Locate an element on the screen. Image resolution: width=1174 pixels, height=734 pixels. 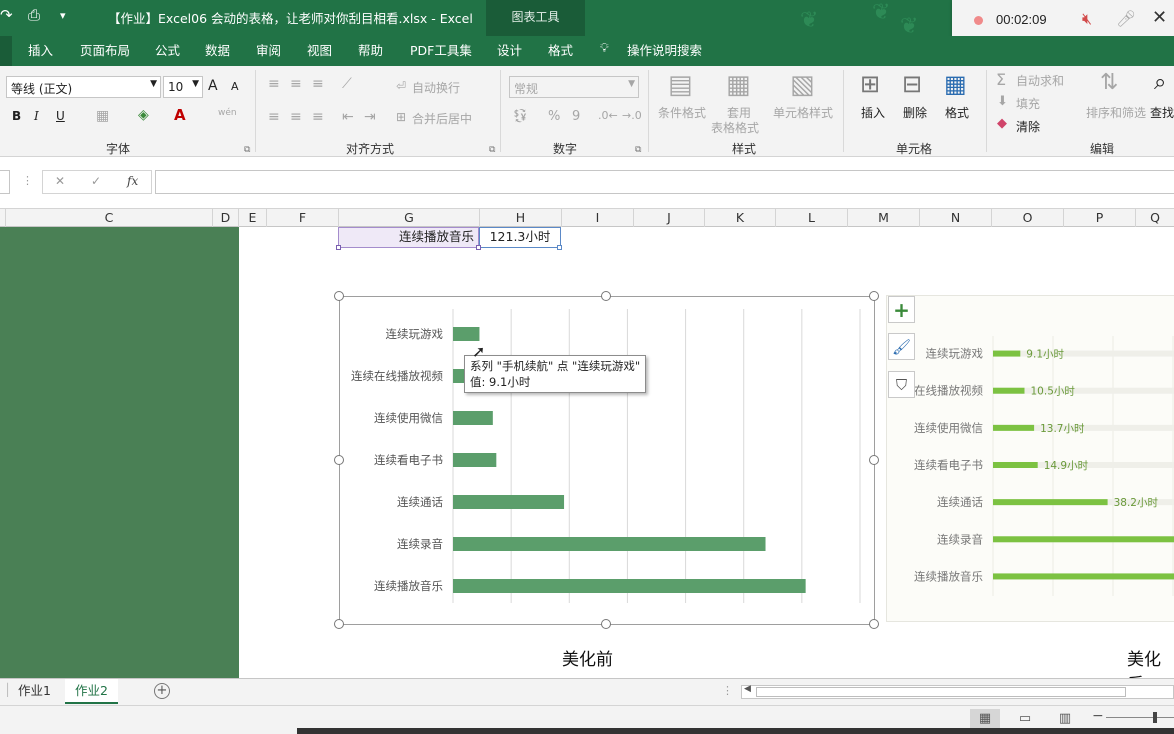
borders-icon: ▦ is located at coordinates (102, 116).